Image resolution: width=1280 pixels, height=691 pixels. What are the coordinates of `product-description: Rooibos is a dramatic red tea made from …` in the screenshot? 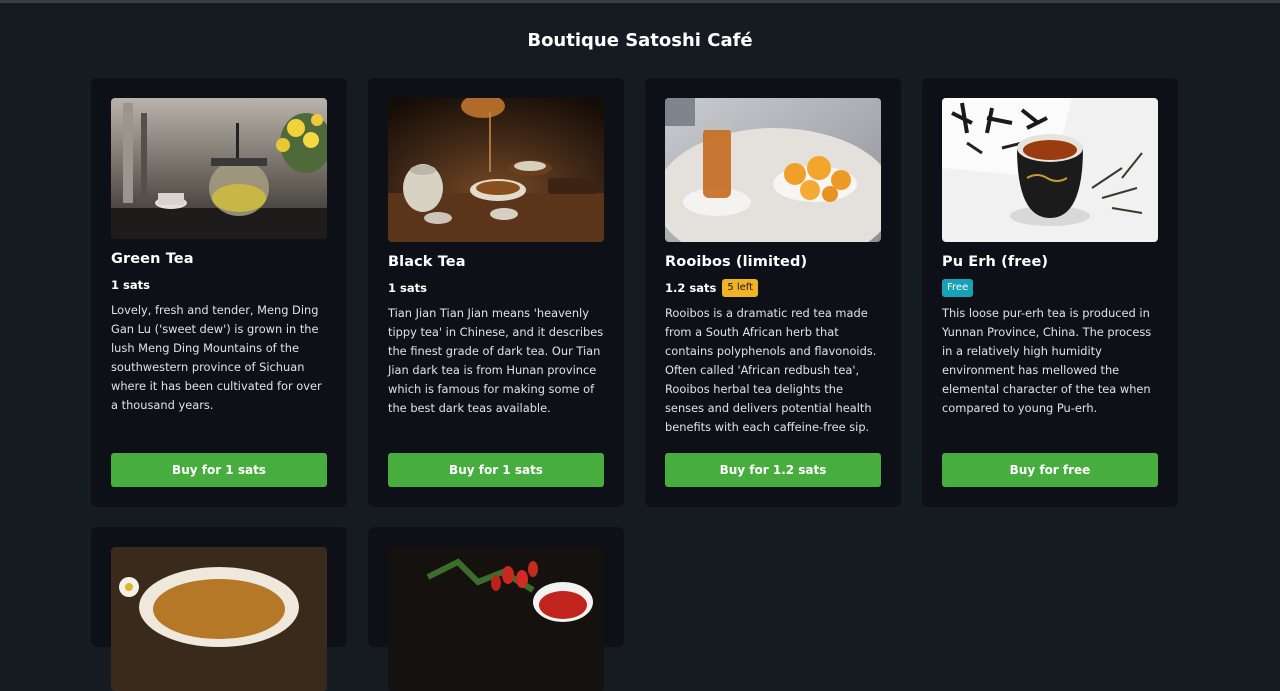 It's located at (771, 370).